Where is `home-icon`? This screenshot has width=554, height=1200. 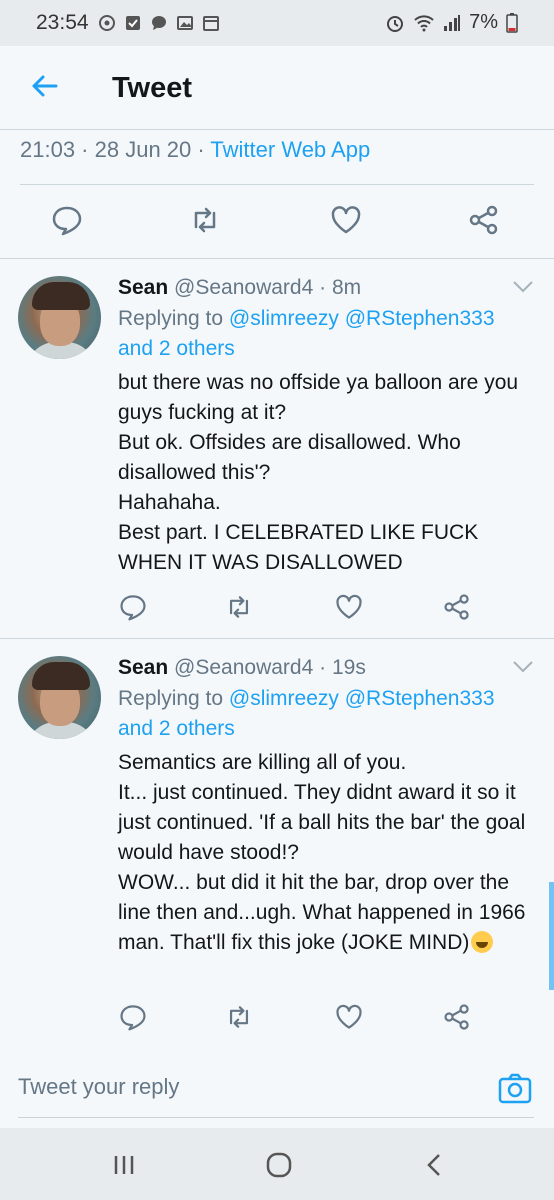 home-icon is located at coordinates (279, 1165).